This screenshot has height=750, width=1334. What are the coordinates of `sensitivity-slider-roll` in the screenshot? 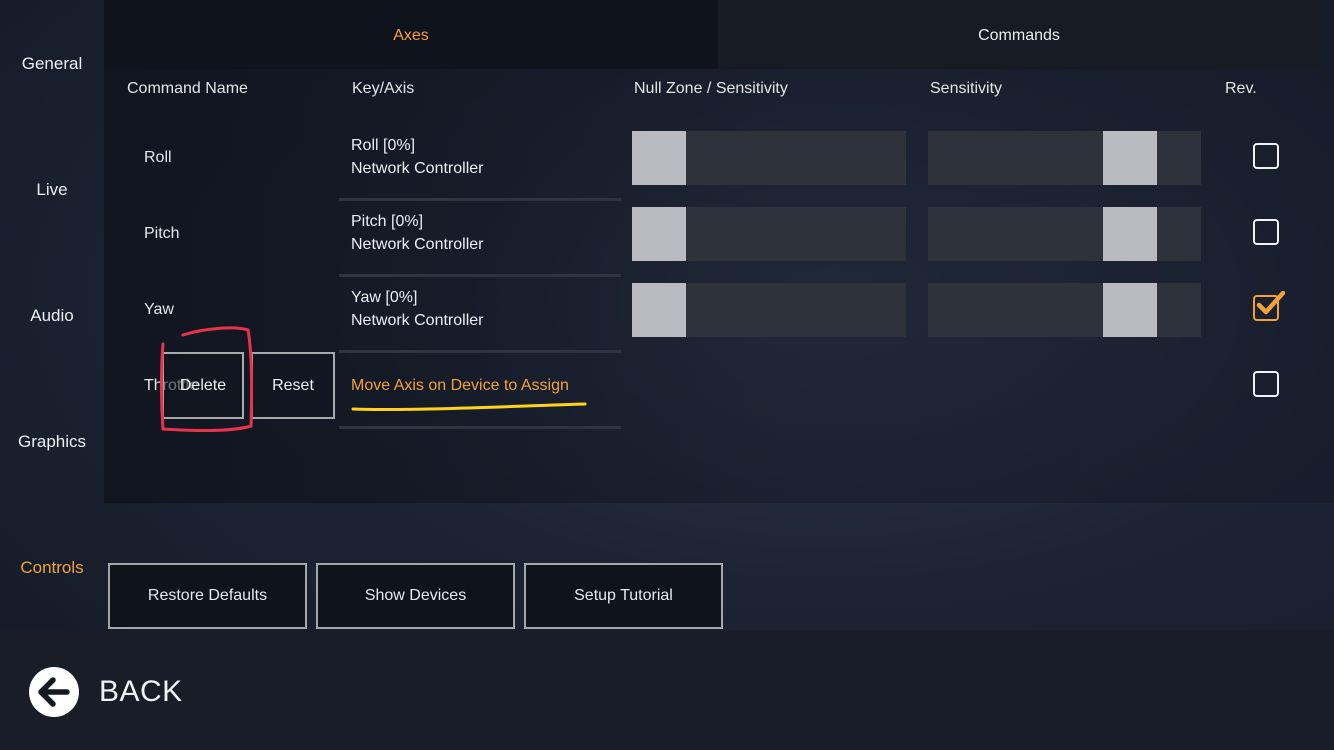 It's located at (1064, 158).